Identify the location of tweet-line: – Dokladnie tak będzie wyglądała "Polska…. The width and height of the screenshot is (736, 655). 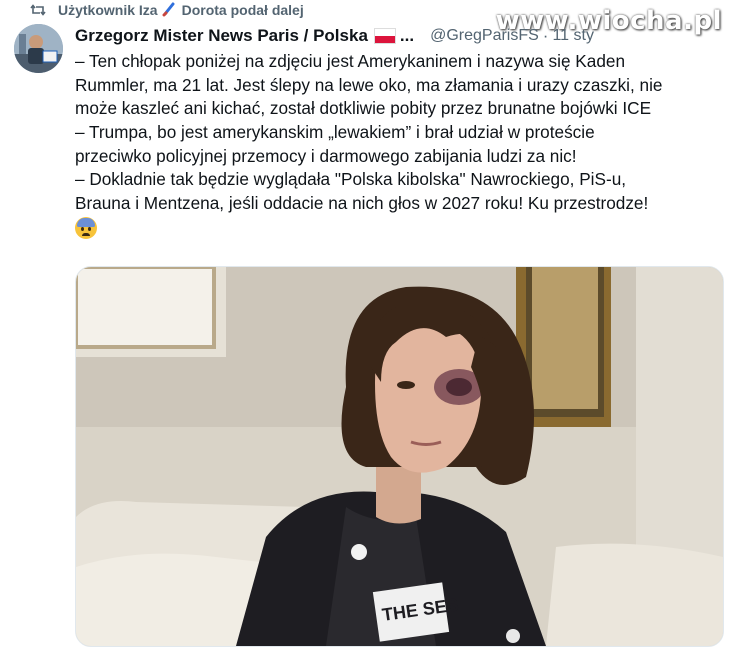
(351, 179).